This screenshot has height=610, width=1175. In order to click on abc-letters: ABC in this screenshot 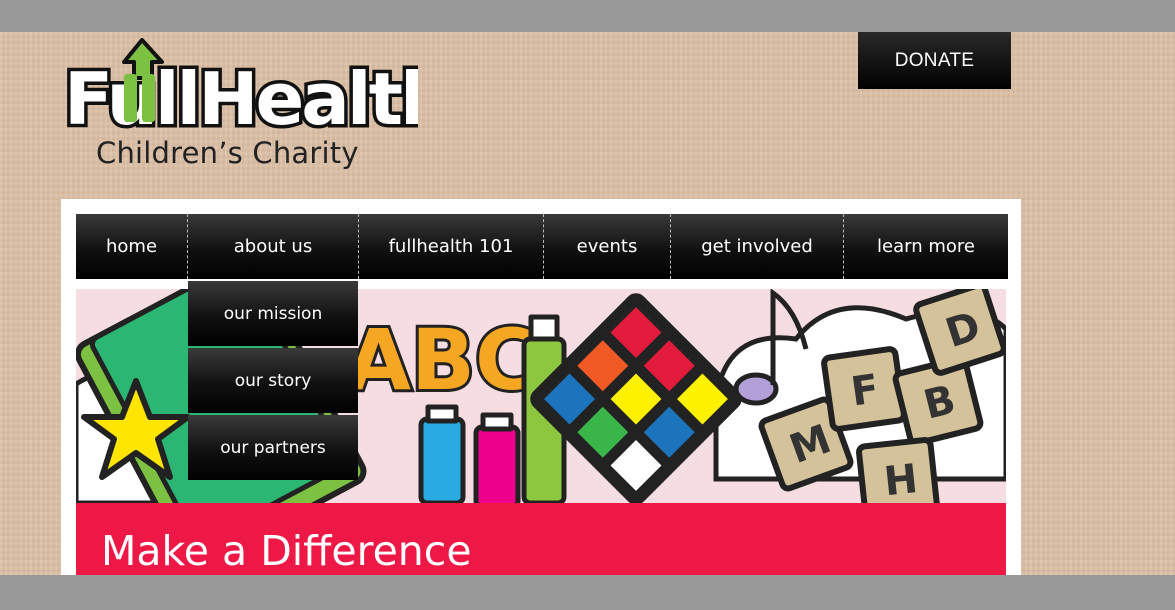, I will do `click(441, 360)`.